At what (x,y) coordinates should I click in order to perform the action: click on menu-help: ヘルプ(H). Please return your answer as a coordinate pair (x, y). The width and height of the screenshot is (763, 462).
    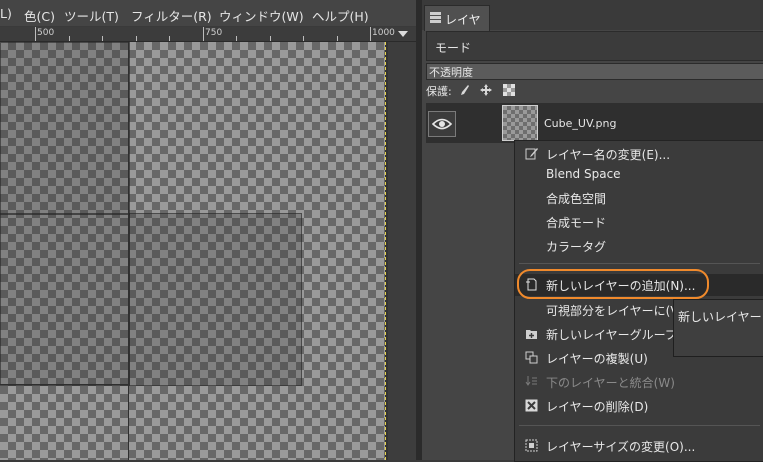
    Looking at the image, I should click on (340, 15).